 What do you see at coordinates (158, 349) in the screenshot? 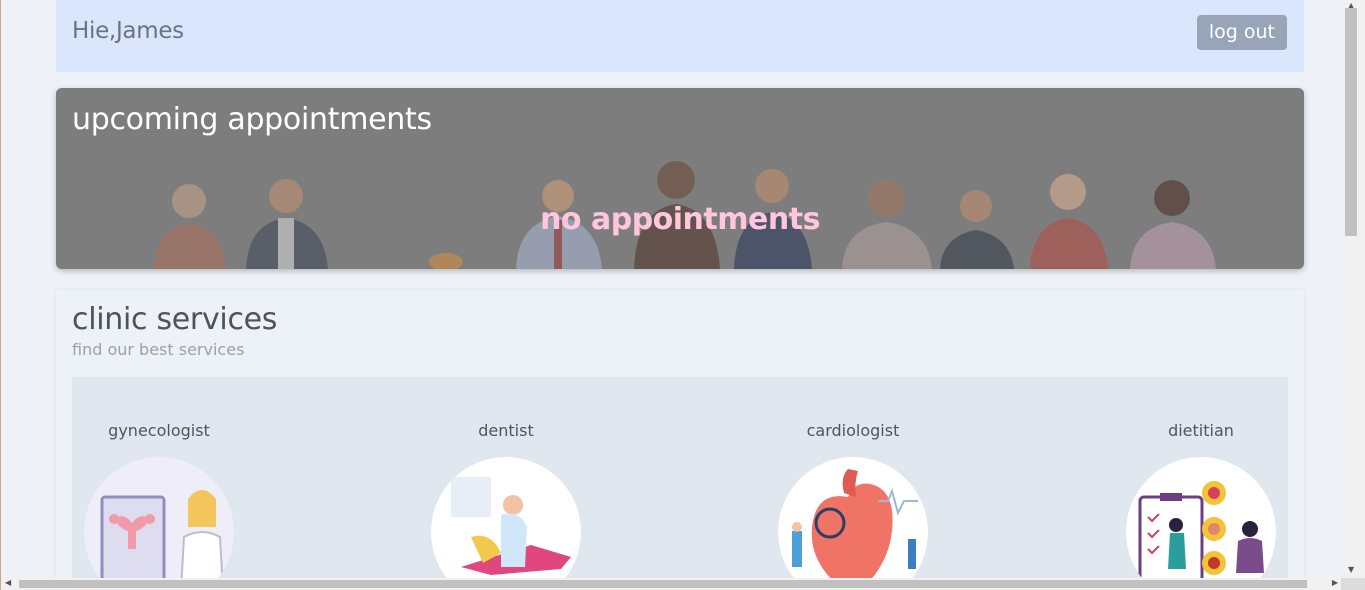
I see `services-subtitle: find our best services` at bounding box center [158, 349].